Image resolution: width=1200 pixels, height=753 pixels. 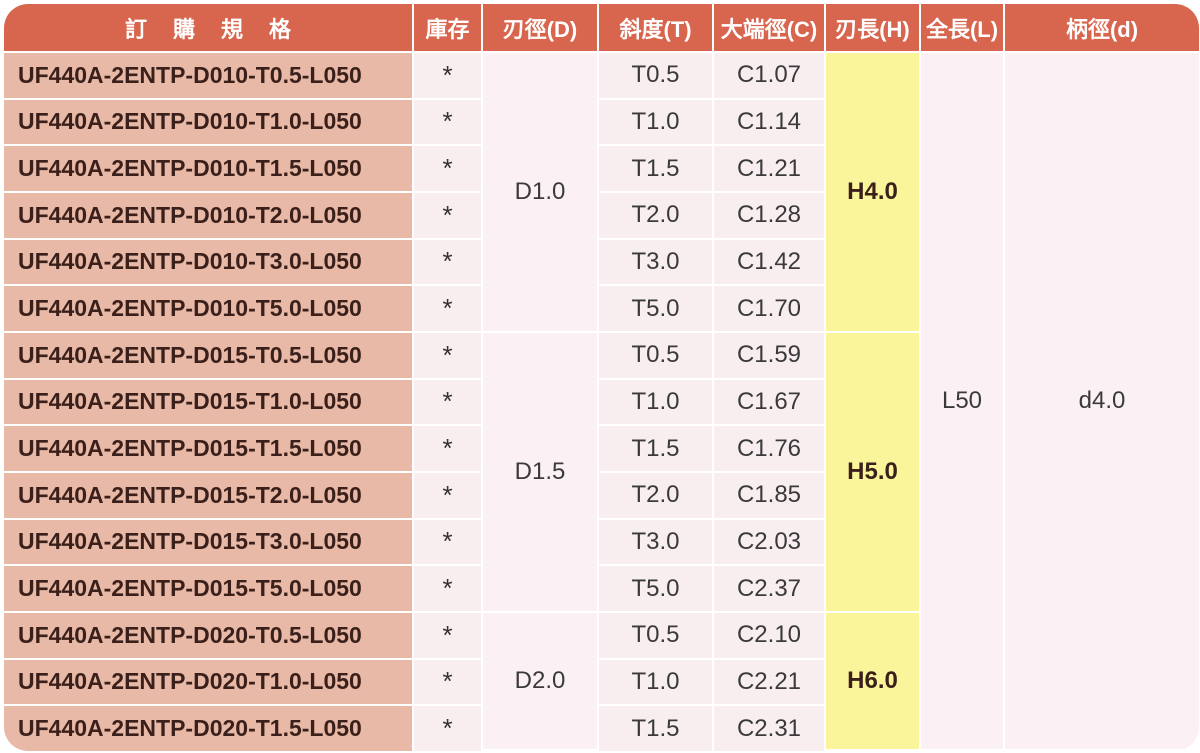 What do you see at coordinates (770, 28) in the screenshot?
I see `header-large-end-dia: 大端徑(C)` at bounding box center [770, 28].